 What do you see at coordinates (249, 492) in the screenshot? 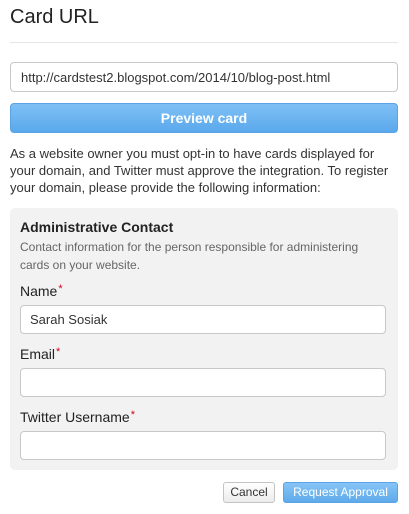
I see `cancel-button: Cancel` at bounding box center [249, 492].